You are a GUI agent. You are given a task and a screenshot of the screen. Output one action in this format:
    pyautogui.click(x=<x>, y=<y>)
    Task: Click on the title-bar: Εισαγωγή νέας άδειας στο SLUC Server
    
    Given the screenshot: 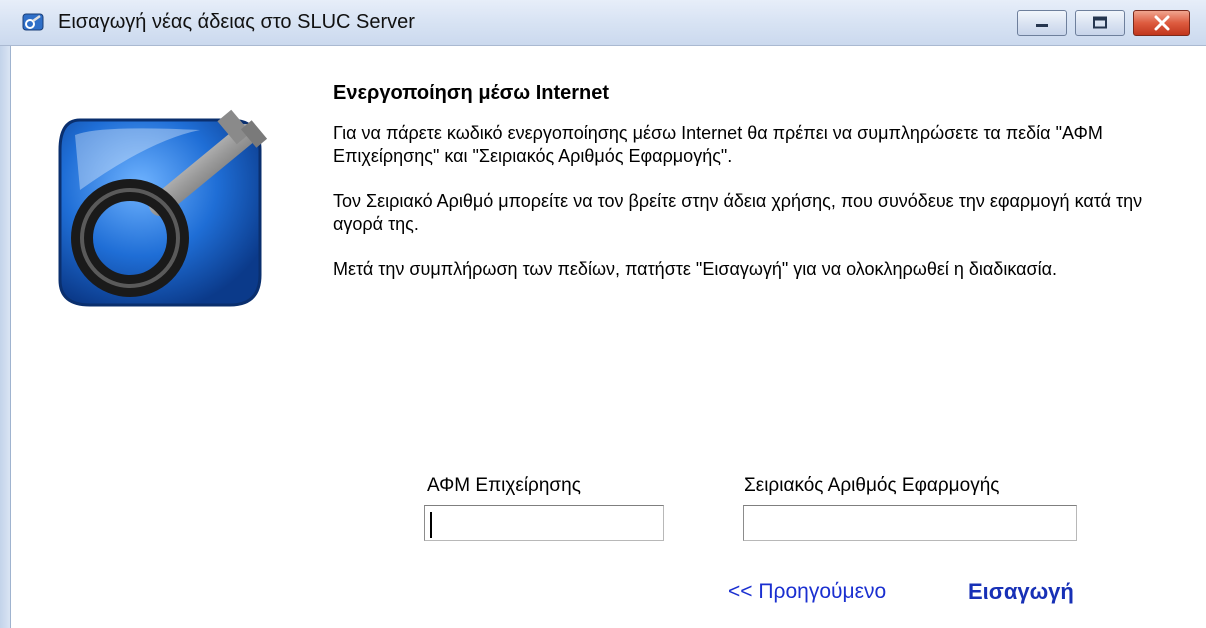 What is the action you would take?
    pyautogui.click(x=603, y=23)
    